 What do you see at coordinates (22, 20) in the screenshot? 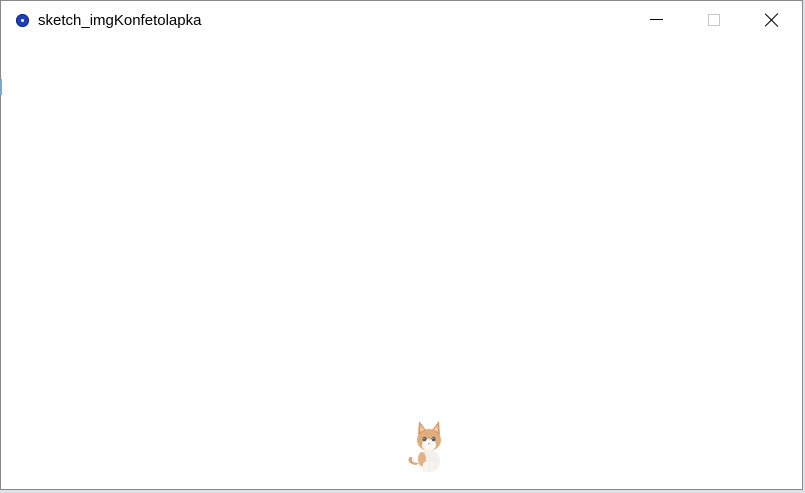
I see `processing-icon` at bounding box center [22, 20].